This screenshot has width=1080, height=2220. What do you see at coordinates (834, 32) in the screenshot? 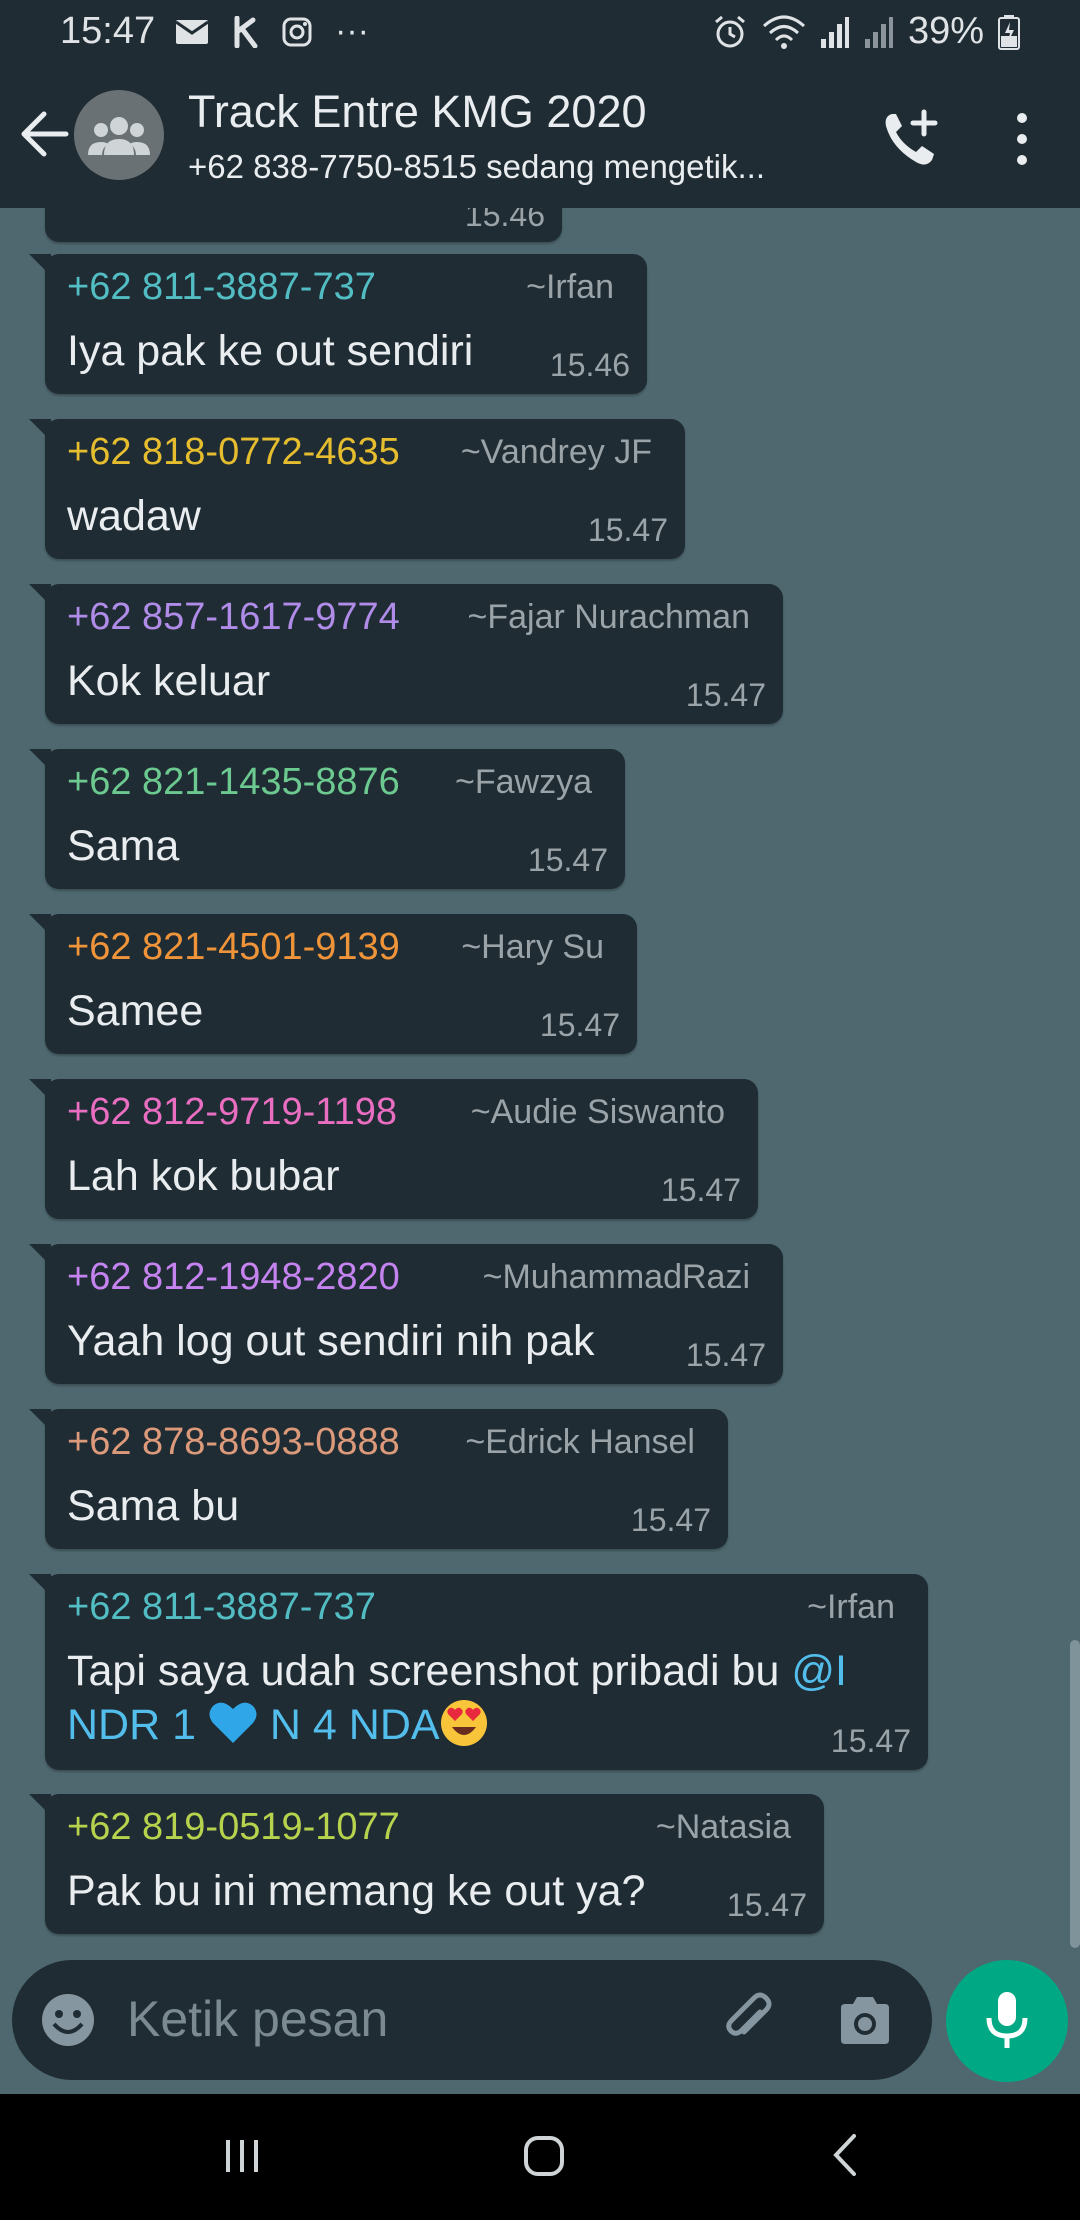
I see `signal-icon` at bounding box center [834, 32].